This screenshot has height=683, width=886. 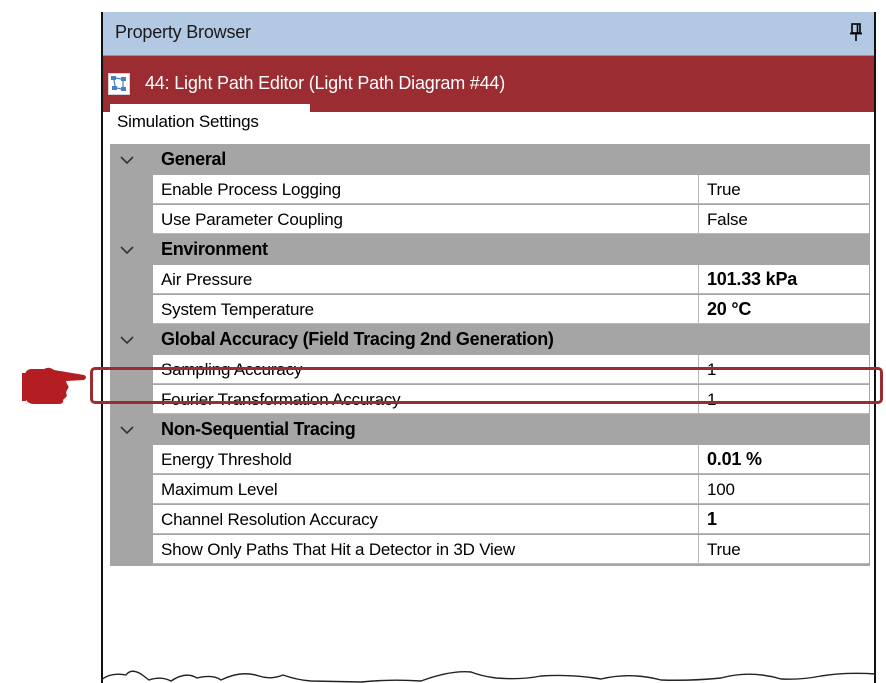 What do you see at coordinates (490, 160) in the screenshot?
I see `category-general: General` at bounding box center [490, 160].